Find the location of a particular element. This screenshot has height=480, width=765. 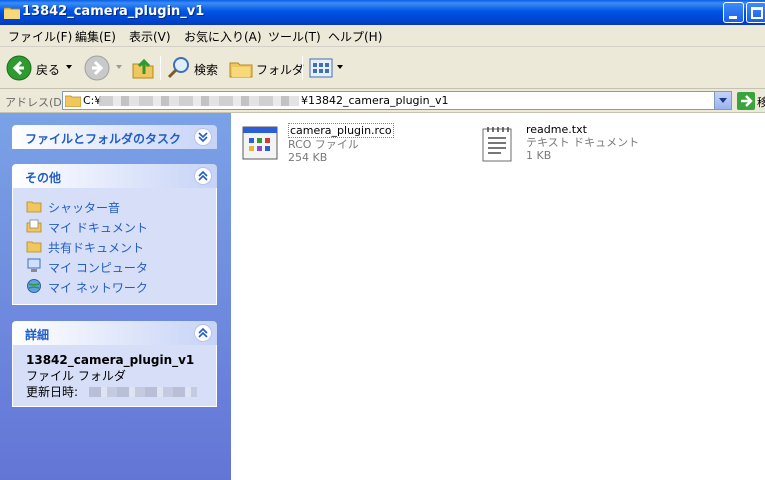

maximize-button is located at coordinates (755, 12).